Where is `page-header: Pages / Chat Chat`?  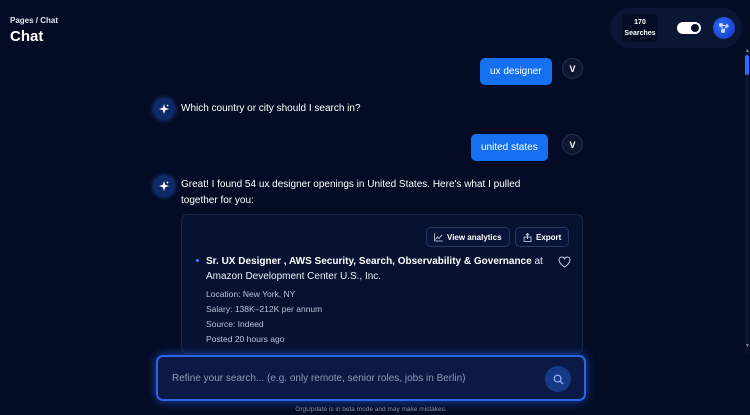 page-header: Pages / Chat Chat is located at coordinates (34, 30).